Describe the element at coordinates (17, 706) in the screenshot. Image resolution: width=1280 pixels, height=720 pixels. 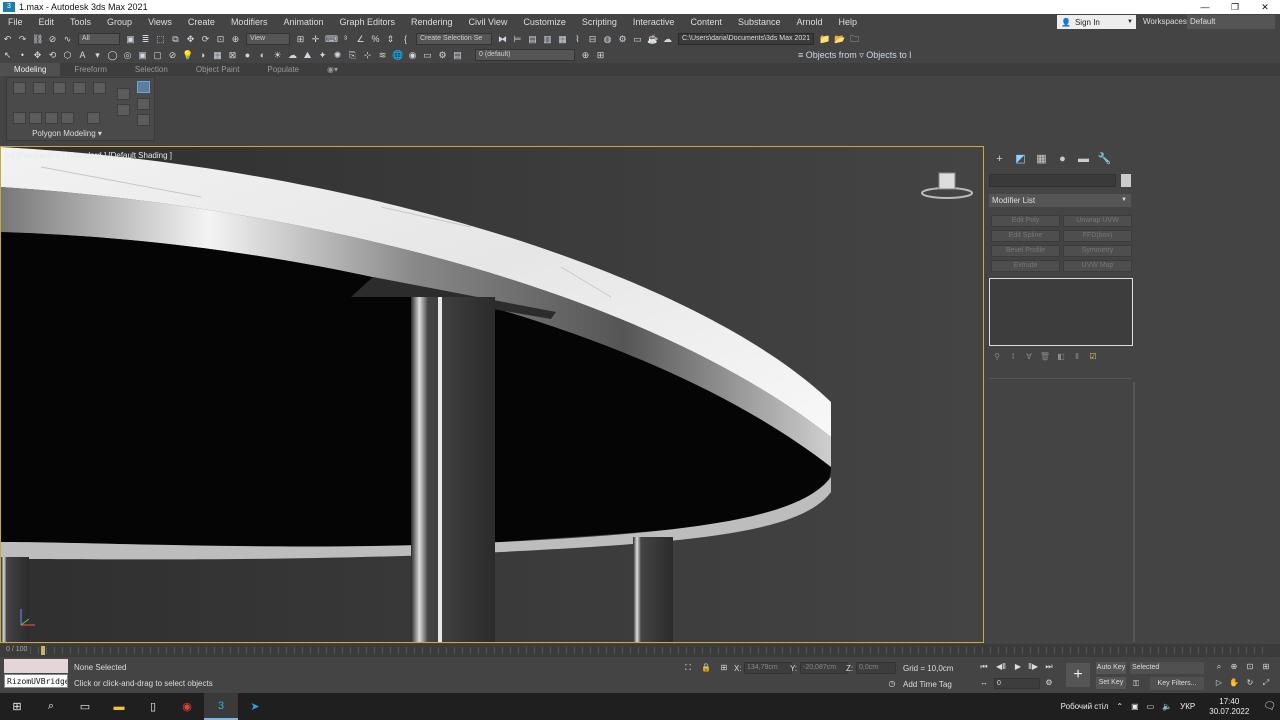
I see `windows-start-icon: ⊞` at that location.